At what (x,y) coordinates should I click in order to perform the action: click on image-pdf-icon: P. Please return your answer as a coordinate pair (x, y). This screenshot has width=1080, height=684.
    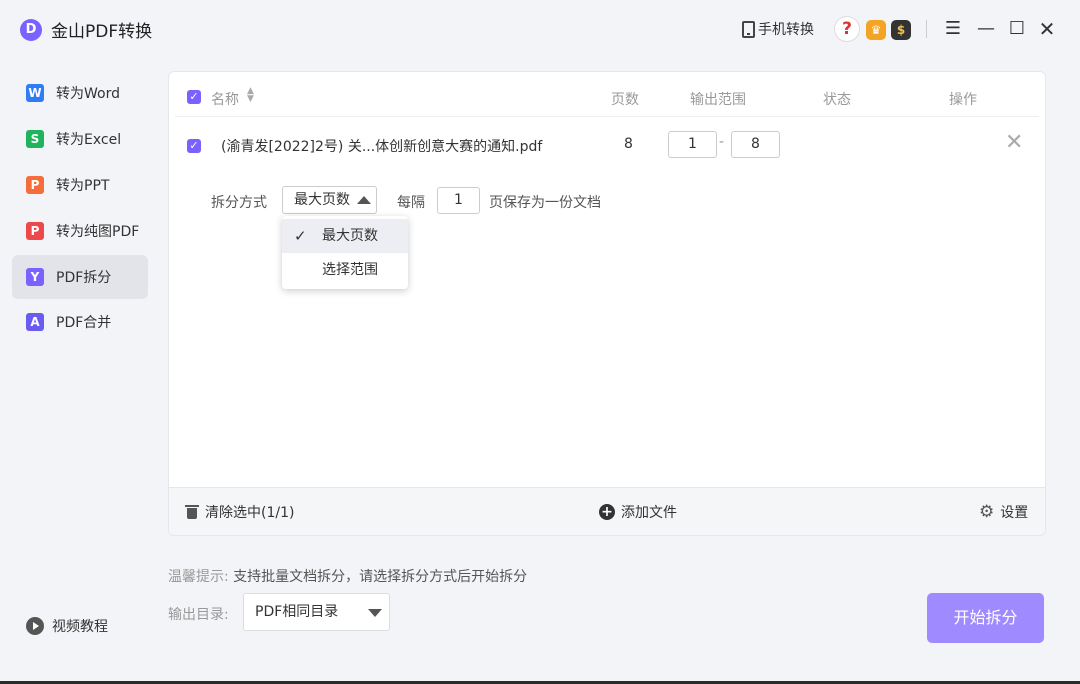
    Looking at the image, I should click on (35, 231).